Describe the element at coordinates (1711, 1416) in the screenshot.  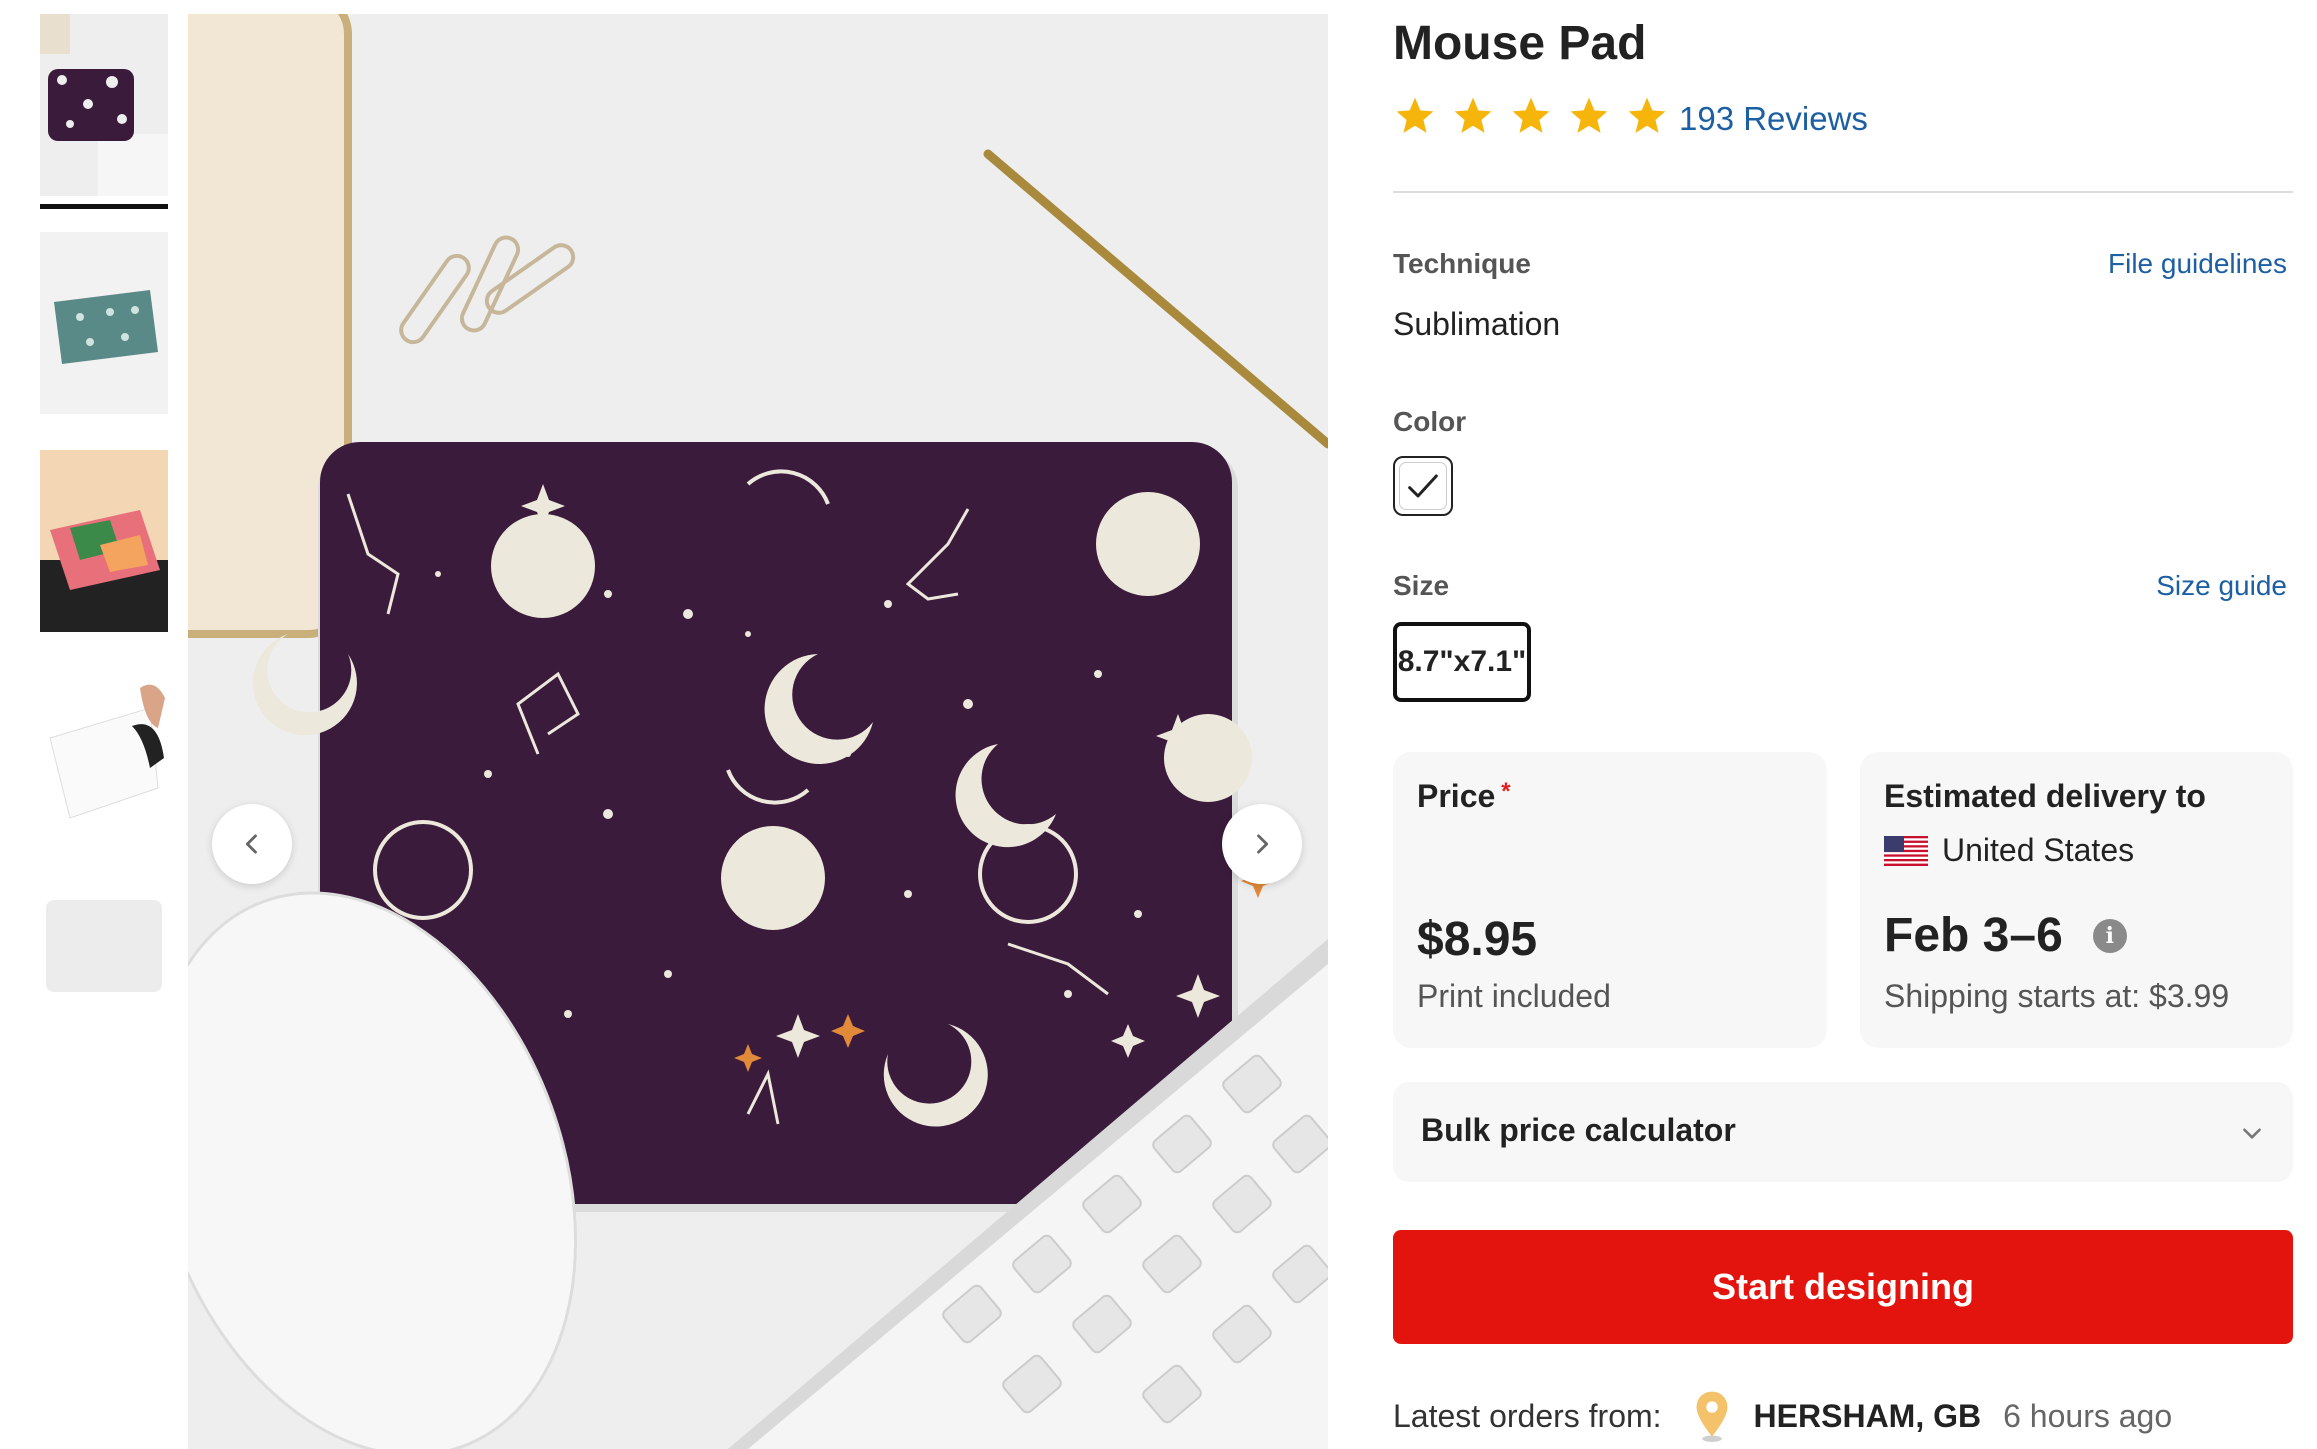
I see `location-pin-icon` at that location.